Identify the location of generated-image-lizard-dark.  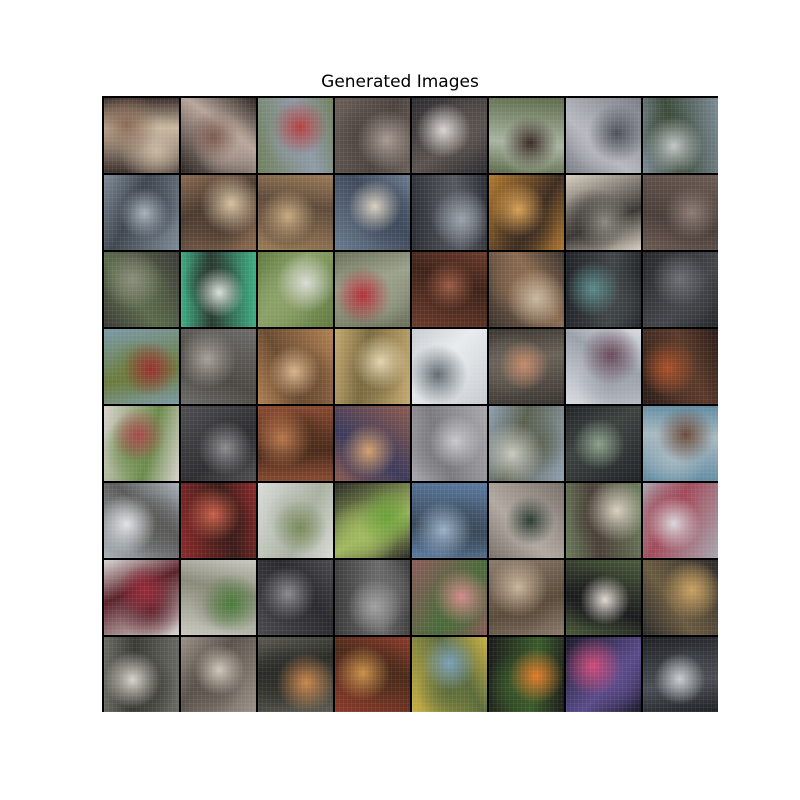
(603, 443).